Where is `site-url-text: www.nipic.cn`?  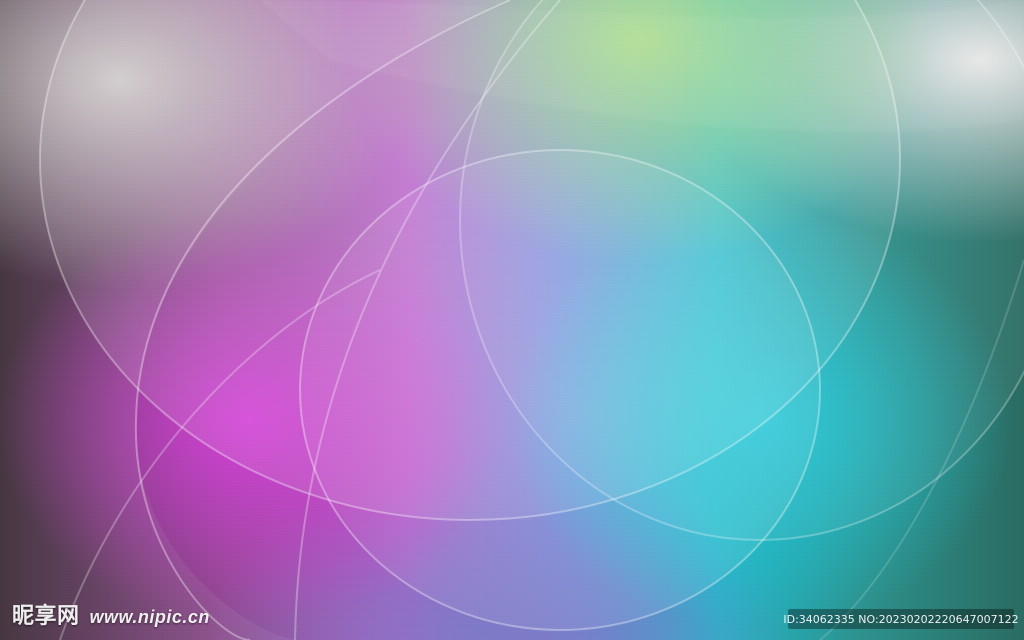 site-url-text: www.nipic.cn is located at coordinates (149, 617).